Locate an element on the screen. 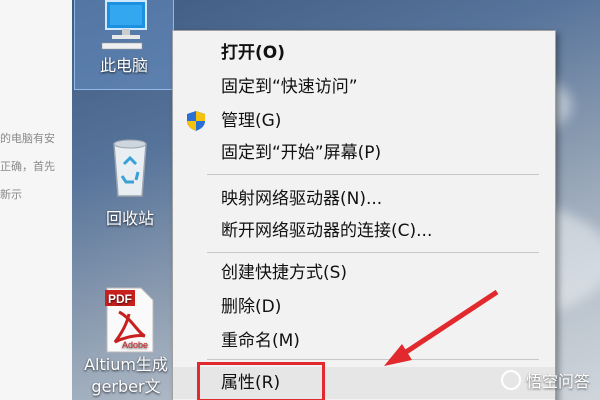 The width and height of the screenshot is (600, 400). page-text-fragment: 的电脑有安 is located at coordinates (27, 138).